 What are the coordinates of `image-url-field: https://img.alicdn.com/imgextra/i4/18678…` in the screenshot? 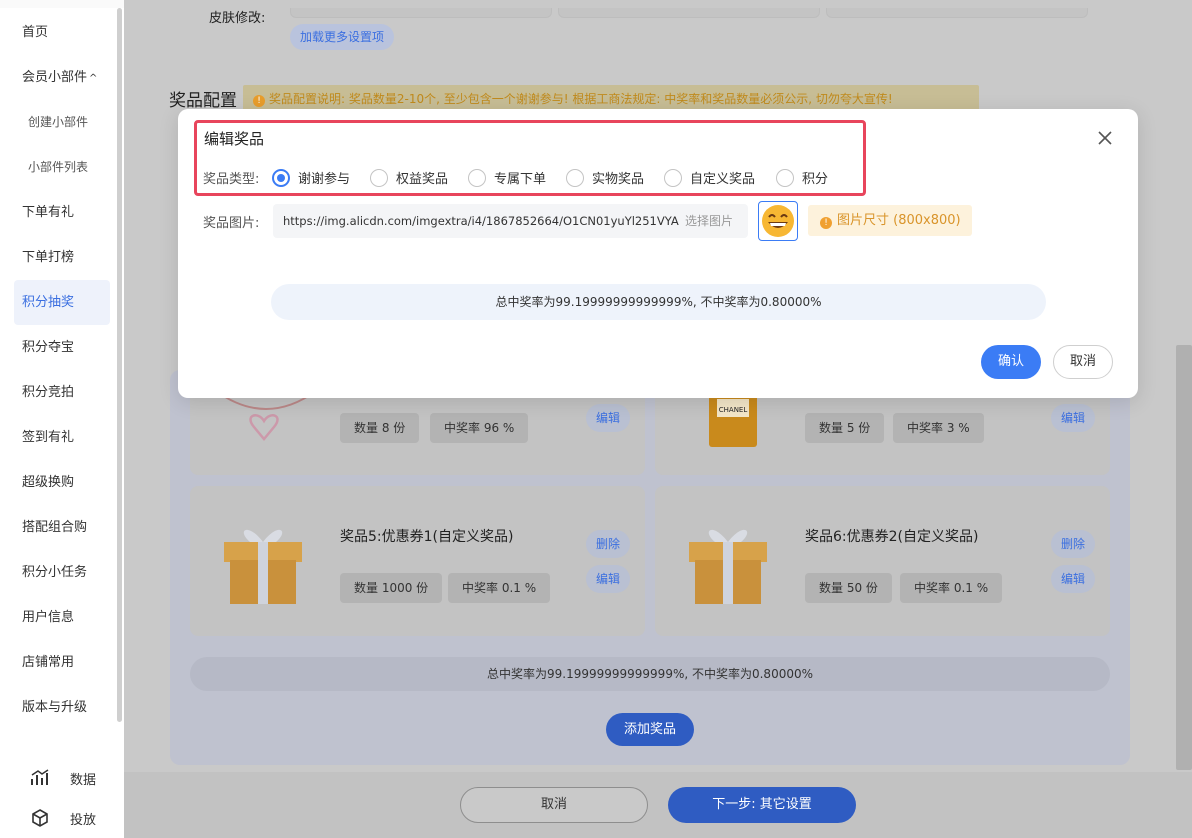 It's located at (510, 221).